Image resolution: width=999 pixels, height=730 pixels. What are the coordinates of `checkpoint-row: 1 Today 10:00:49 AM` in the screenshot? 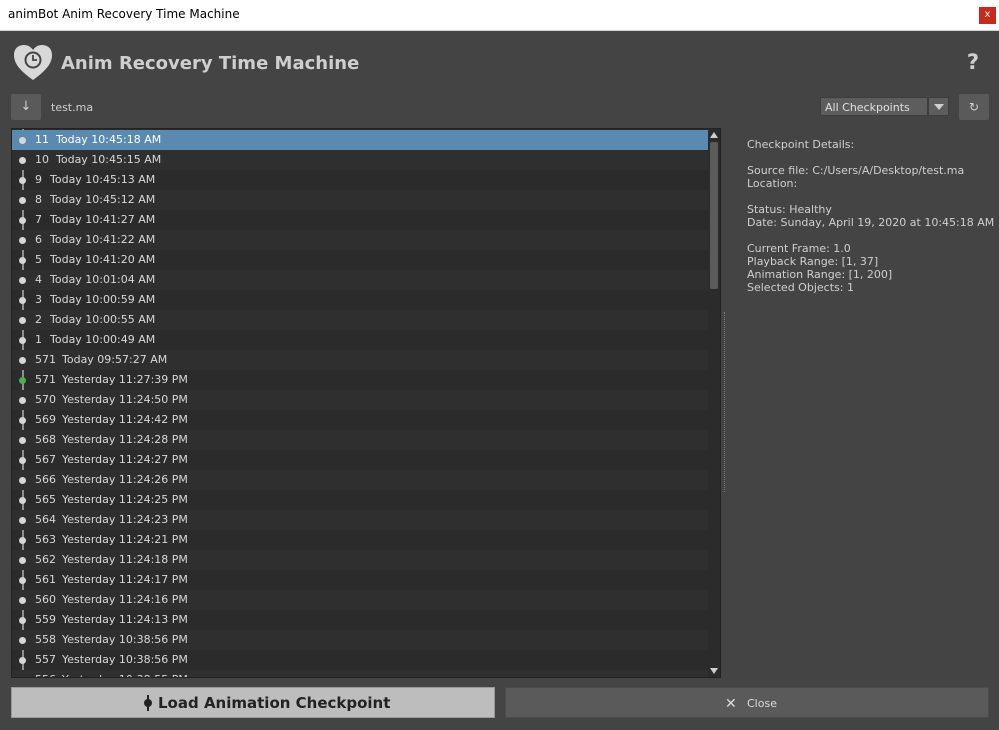 It's located at (360, 340).